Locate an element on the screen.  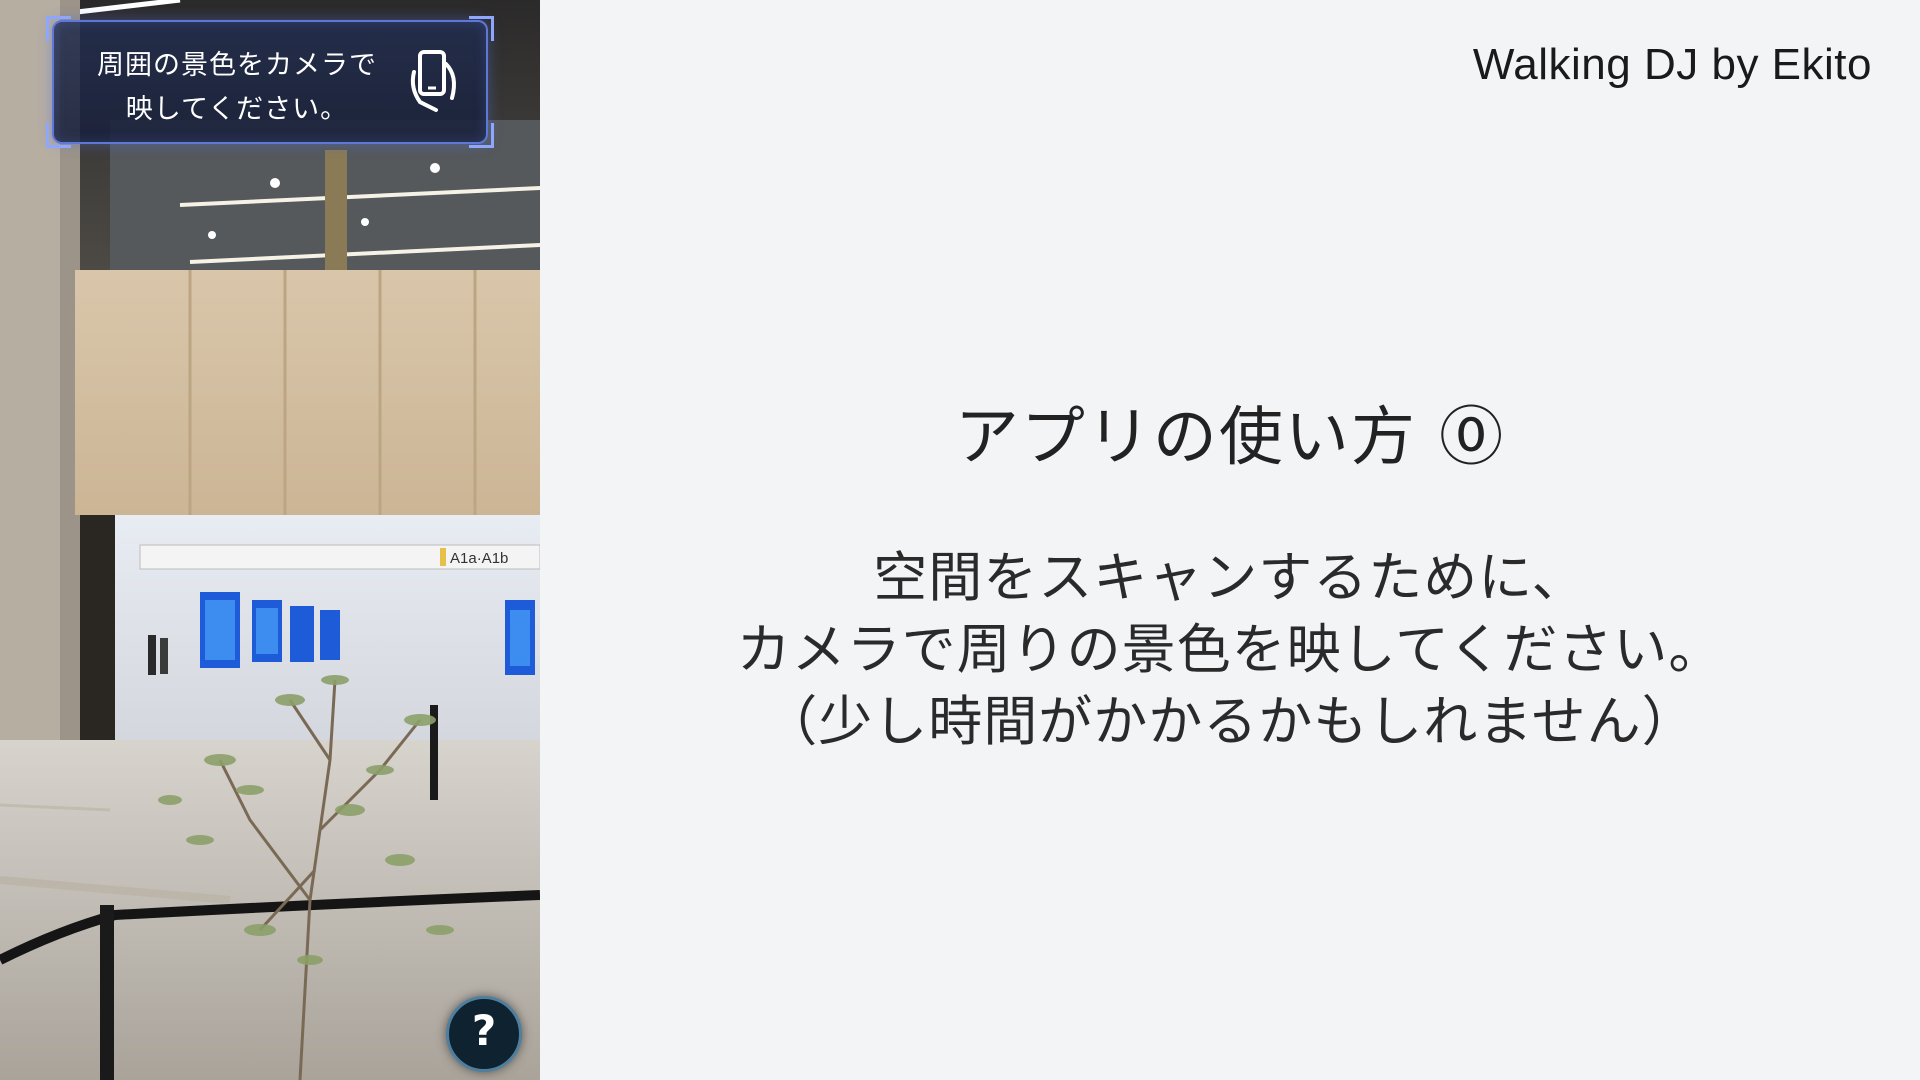
scan-instruction-banner: 周囲の景色をカメラで 映してください。 is located at coordinates (270, 82).